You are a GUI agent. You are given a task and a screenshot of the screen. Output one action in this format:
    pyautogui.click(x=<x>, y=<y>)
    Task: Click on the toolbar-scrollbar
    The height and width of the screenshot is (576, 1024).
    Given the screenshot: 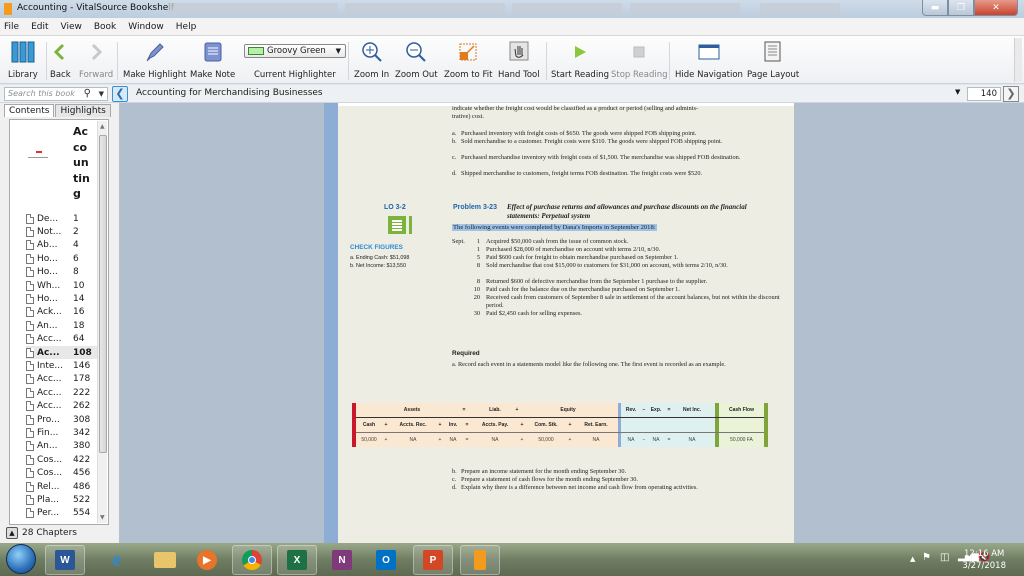 What is the action you would take?
    pyautogui.click(x=1018, y=60)
    